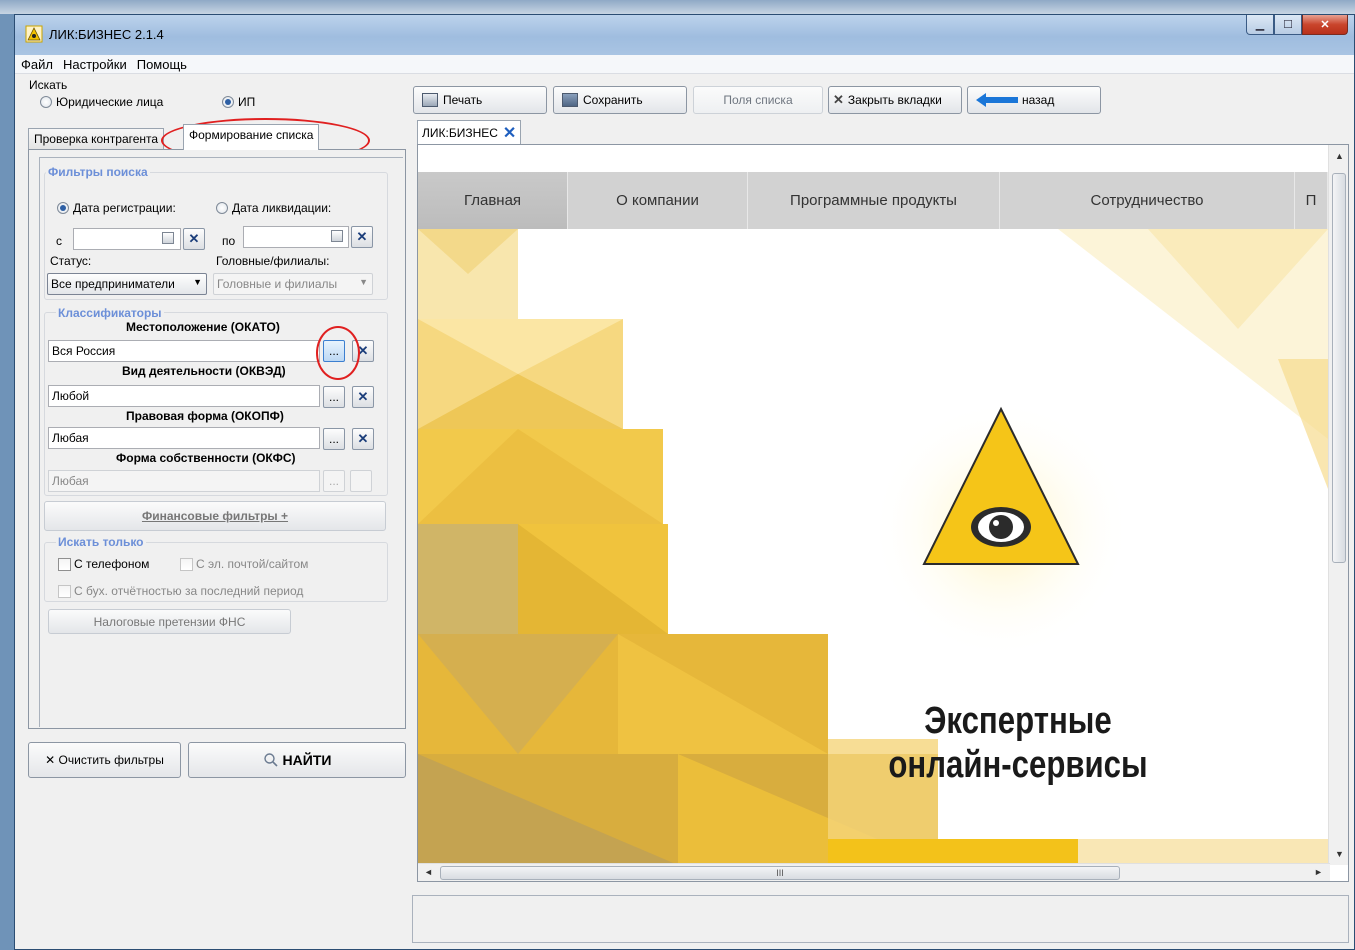 The height and width of the screenshot is (950, 1355). Describe the element at coordinates (493, 200) in the screenshot. I see `nav-home: Главная` at that location.